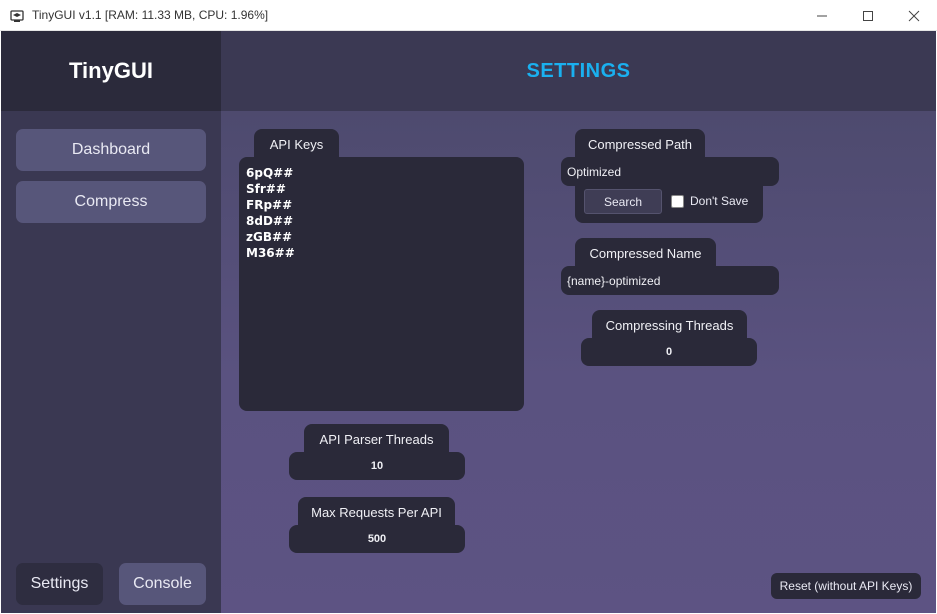  I want to click on api-key-line: M36##, so click(270, 253).